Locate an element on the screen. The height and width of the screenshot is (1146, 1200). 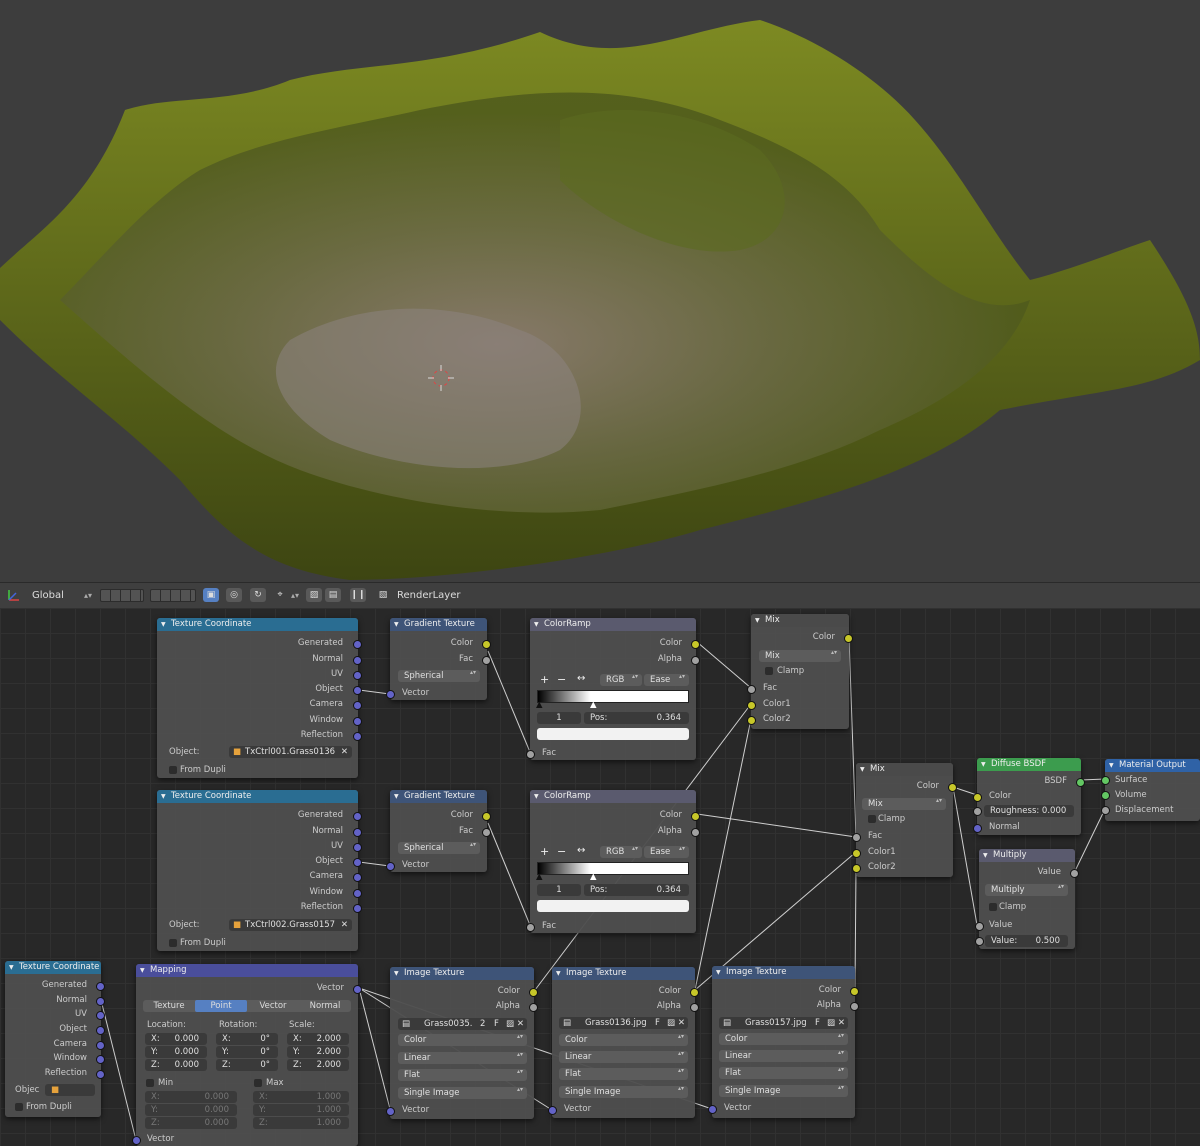
socket-object is located at coordinates (357, 690).